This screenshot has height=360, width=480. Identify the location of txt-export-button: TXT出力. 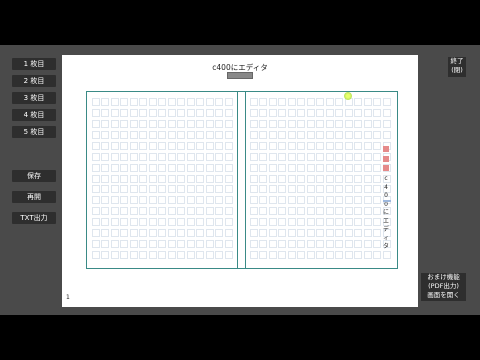
(34, 218).